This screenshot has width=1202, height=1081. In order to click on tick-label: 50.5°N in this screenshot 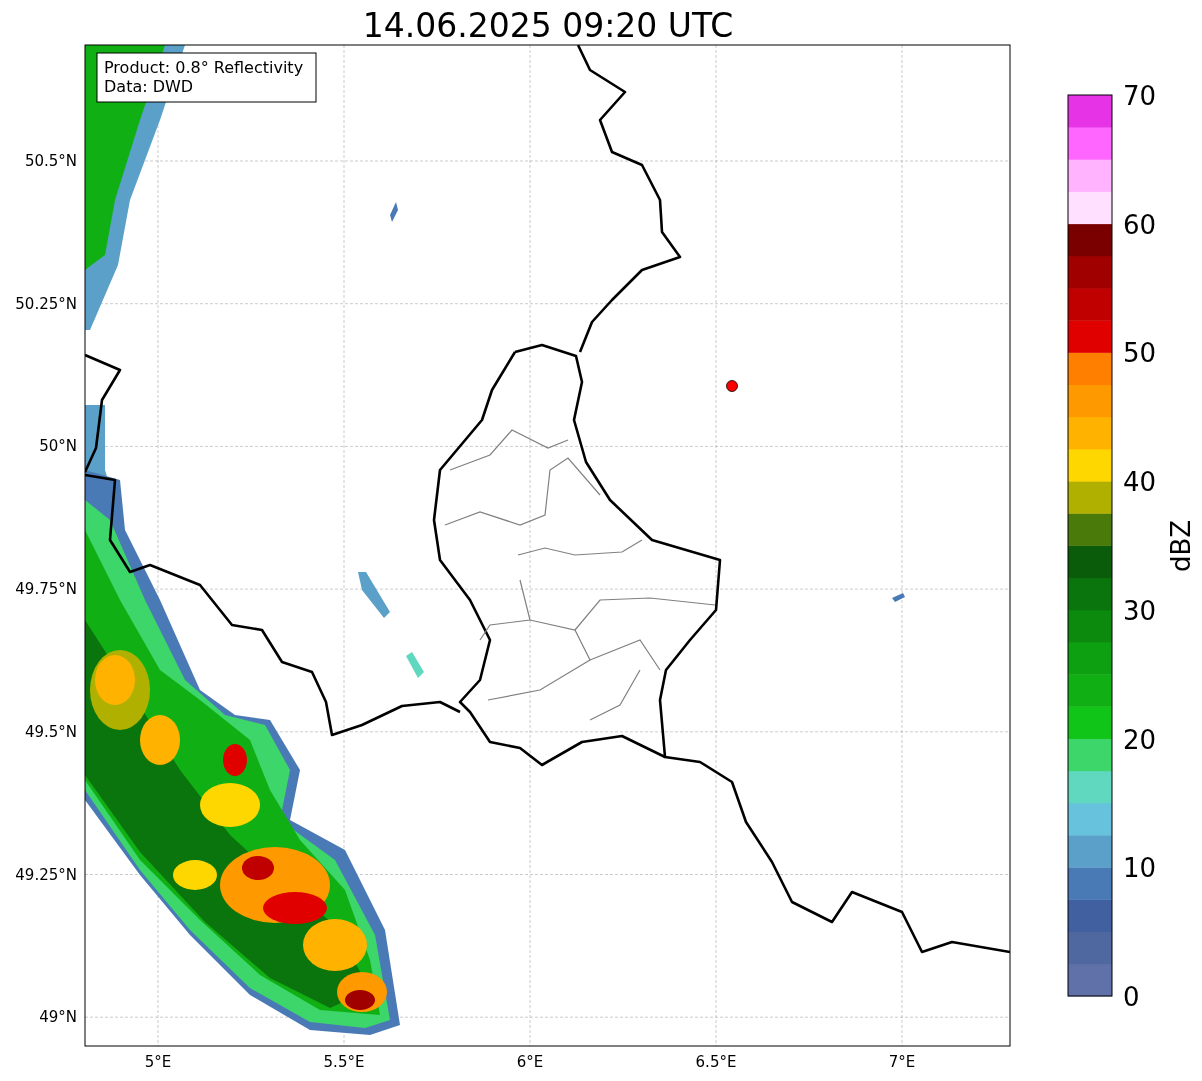, I will do `click(50, 161)`.